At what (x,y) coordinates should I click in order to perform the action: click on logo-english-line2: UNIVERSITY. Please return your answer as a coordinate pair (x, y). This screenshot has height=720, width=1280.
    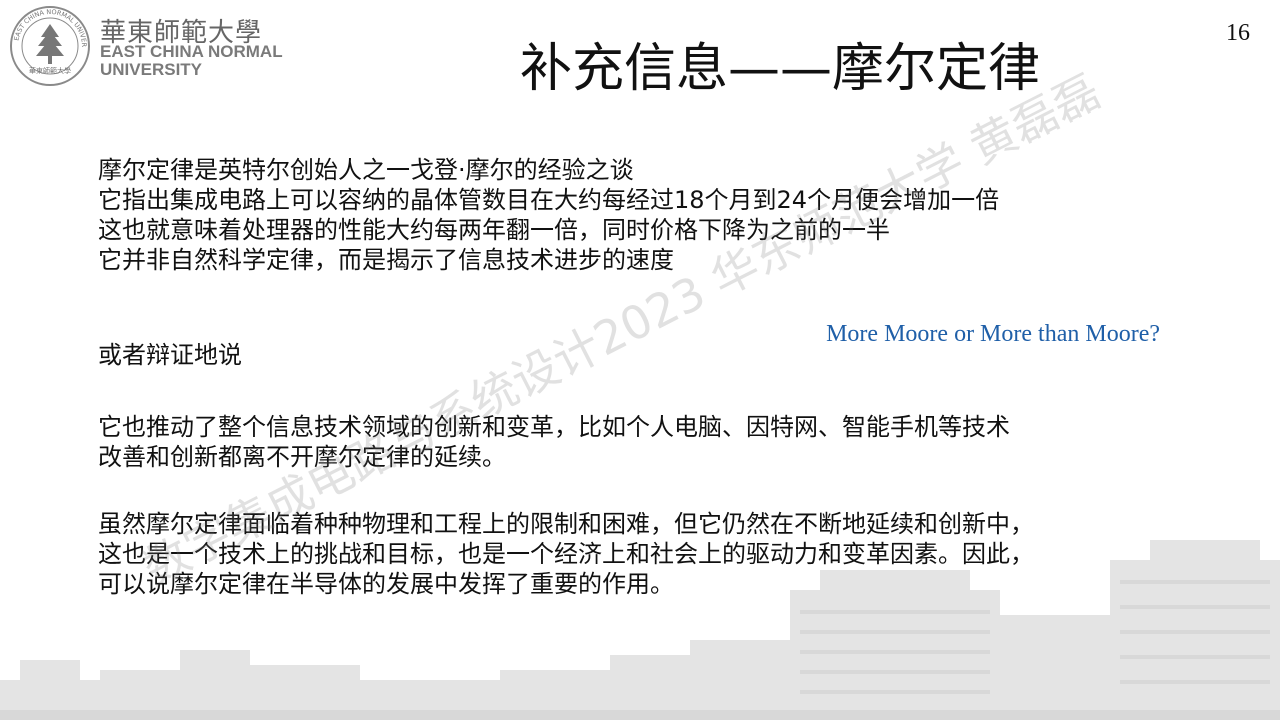
    Looking at the image, I should click on (151, 69).